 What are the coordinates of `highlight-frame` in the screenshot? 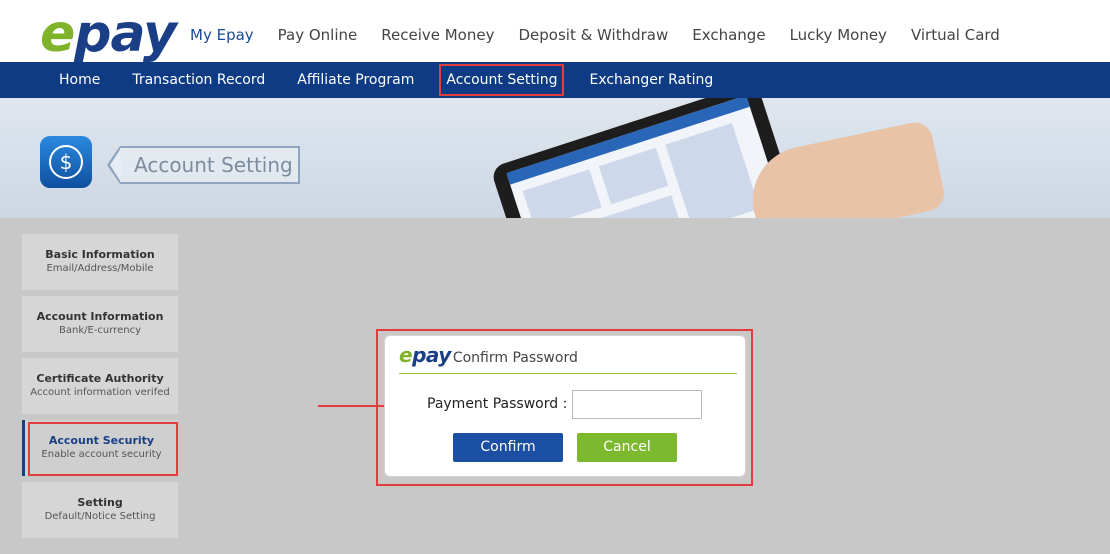 It's located at (103, 449).